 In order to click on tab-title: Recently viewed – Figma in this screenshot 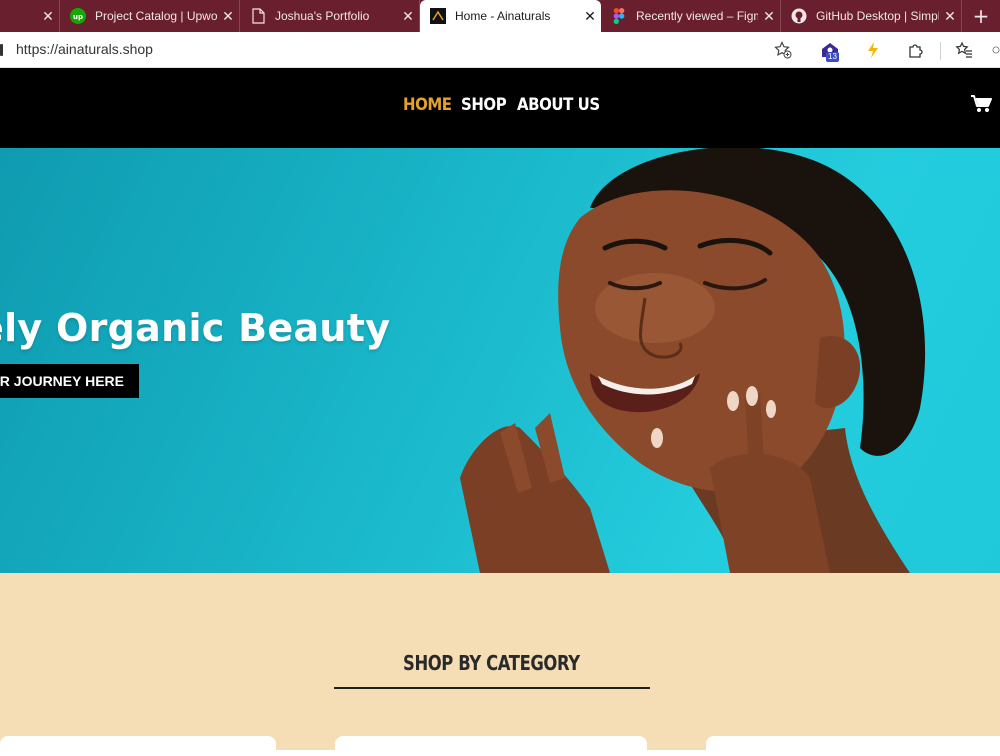, I will do `click(697, 16)`.